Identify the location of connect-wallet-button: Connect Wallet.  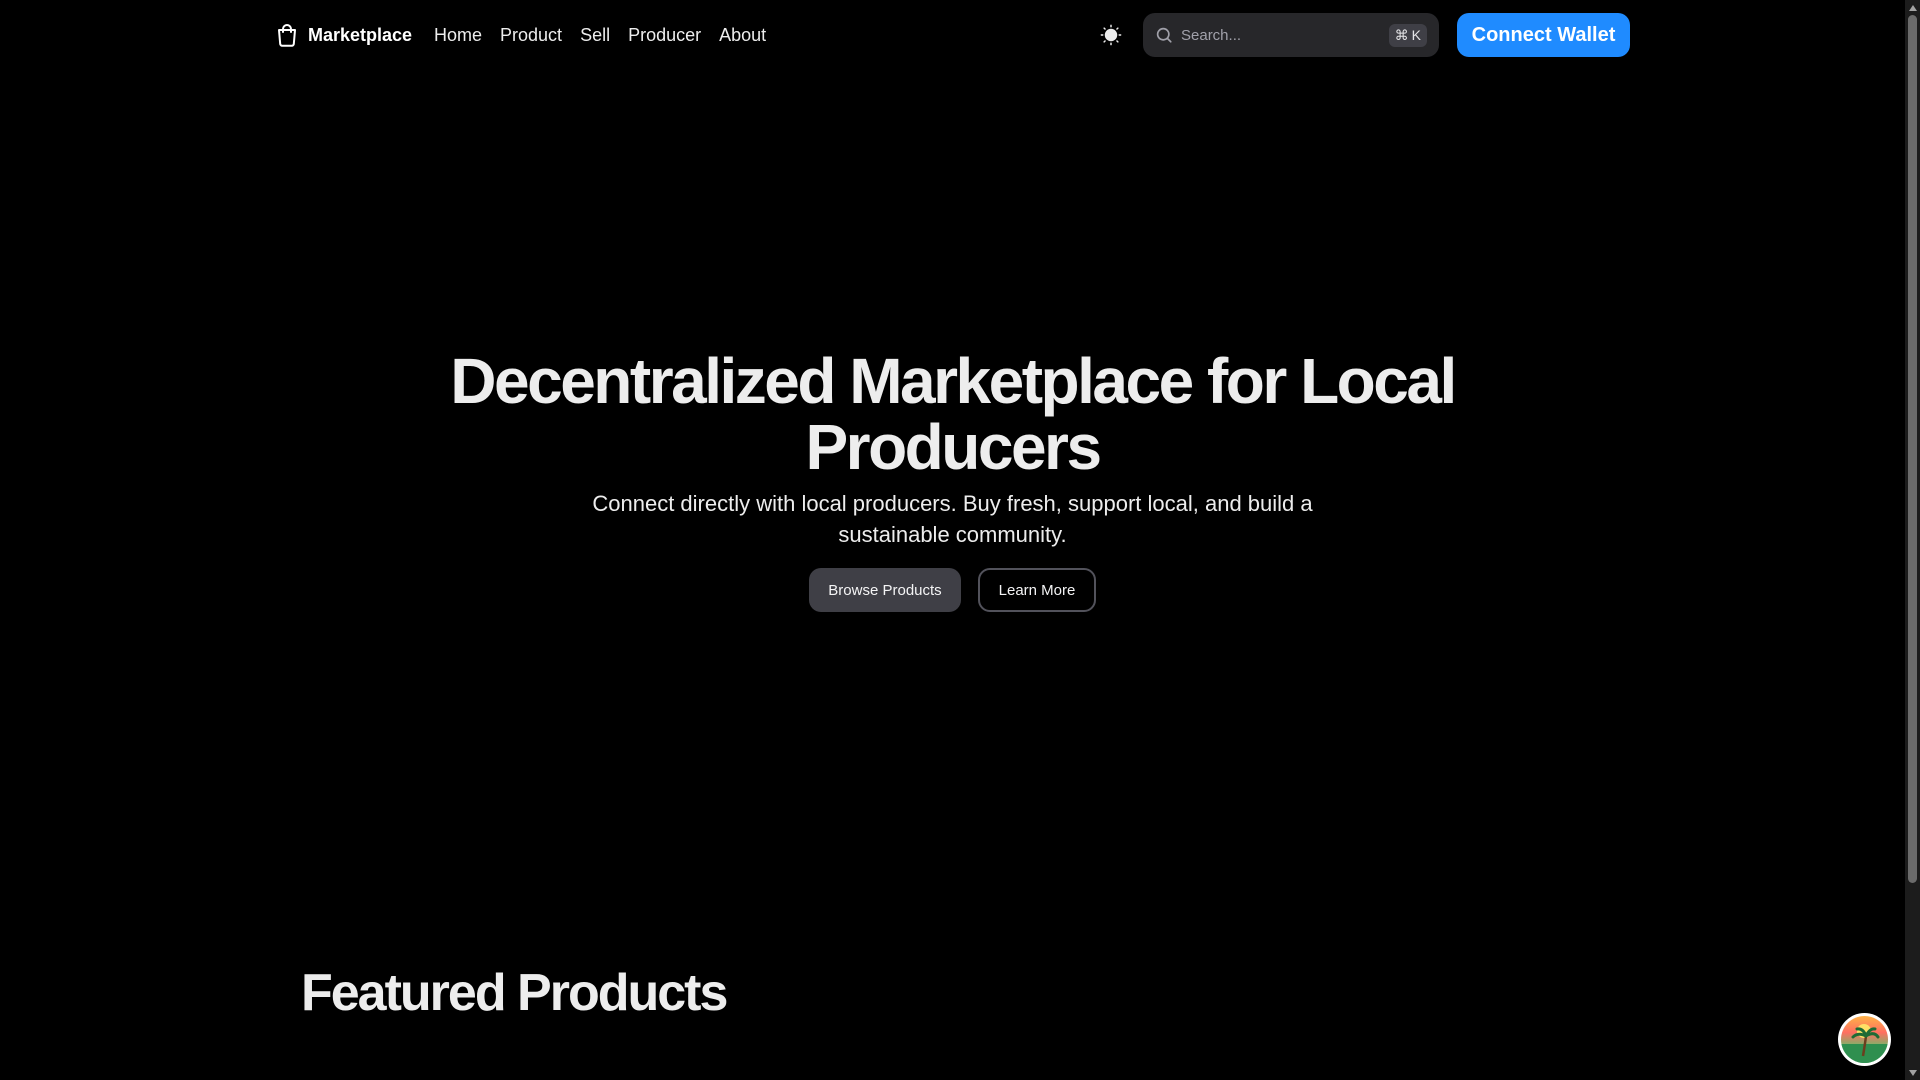
(1543, 35).